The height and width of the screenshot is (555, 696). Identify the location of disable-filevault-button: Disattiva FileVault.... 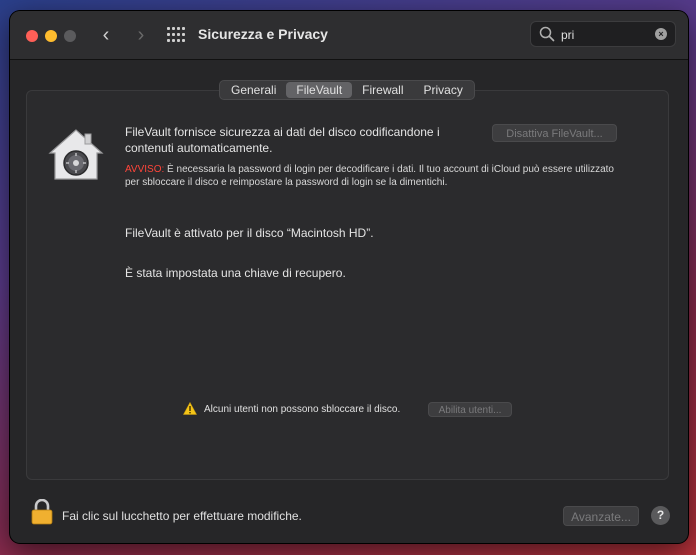
(554, 133).